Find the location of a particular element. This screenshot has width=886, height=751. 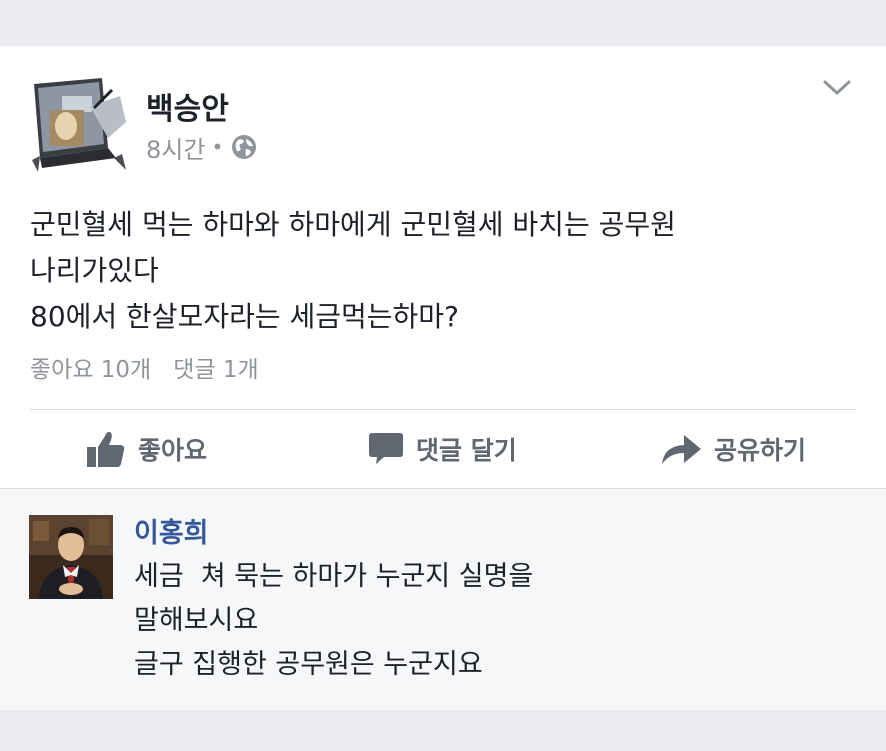

likes-count: 좋아요 10개 is located at coordinates (90, 367).